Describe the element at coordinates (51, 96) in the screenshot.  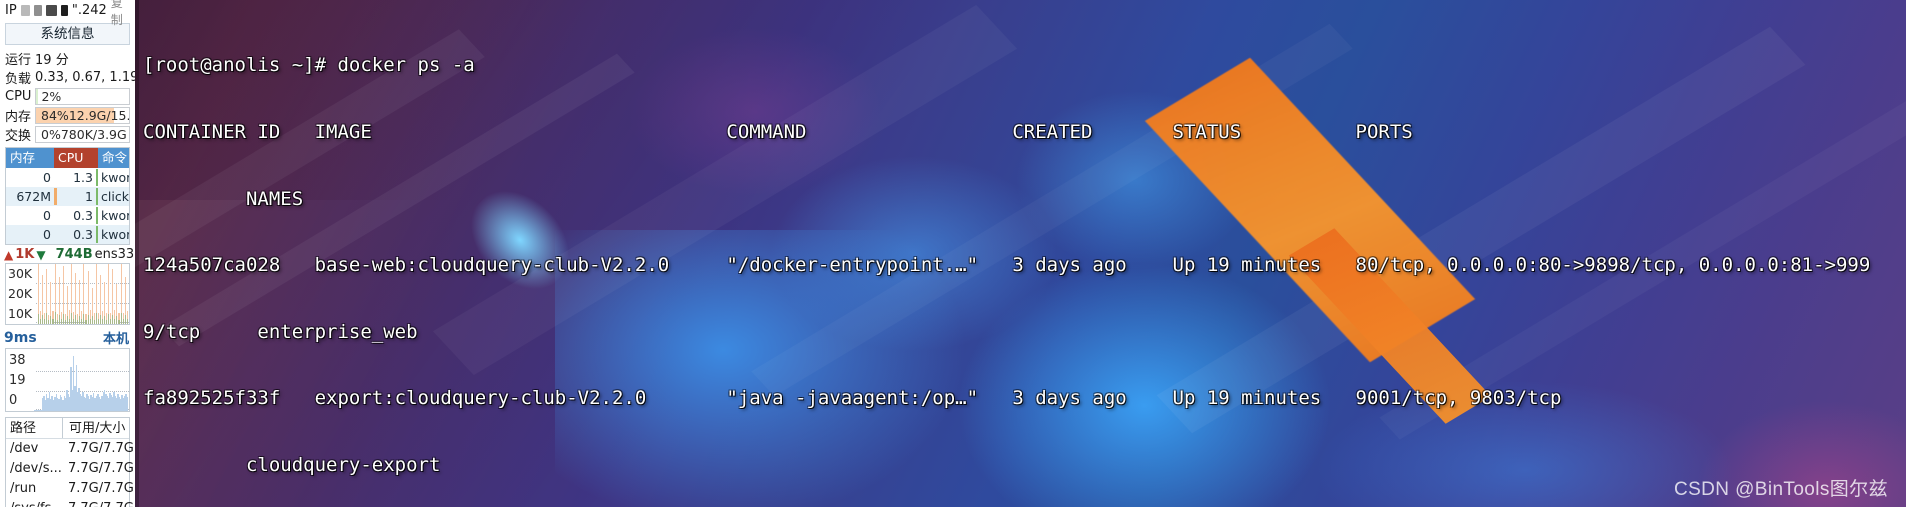
I see `cpu-percent: 2%` at that location.